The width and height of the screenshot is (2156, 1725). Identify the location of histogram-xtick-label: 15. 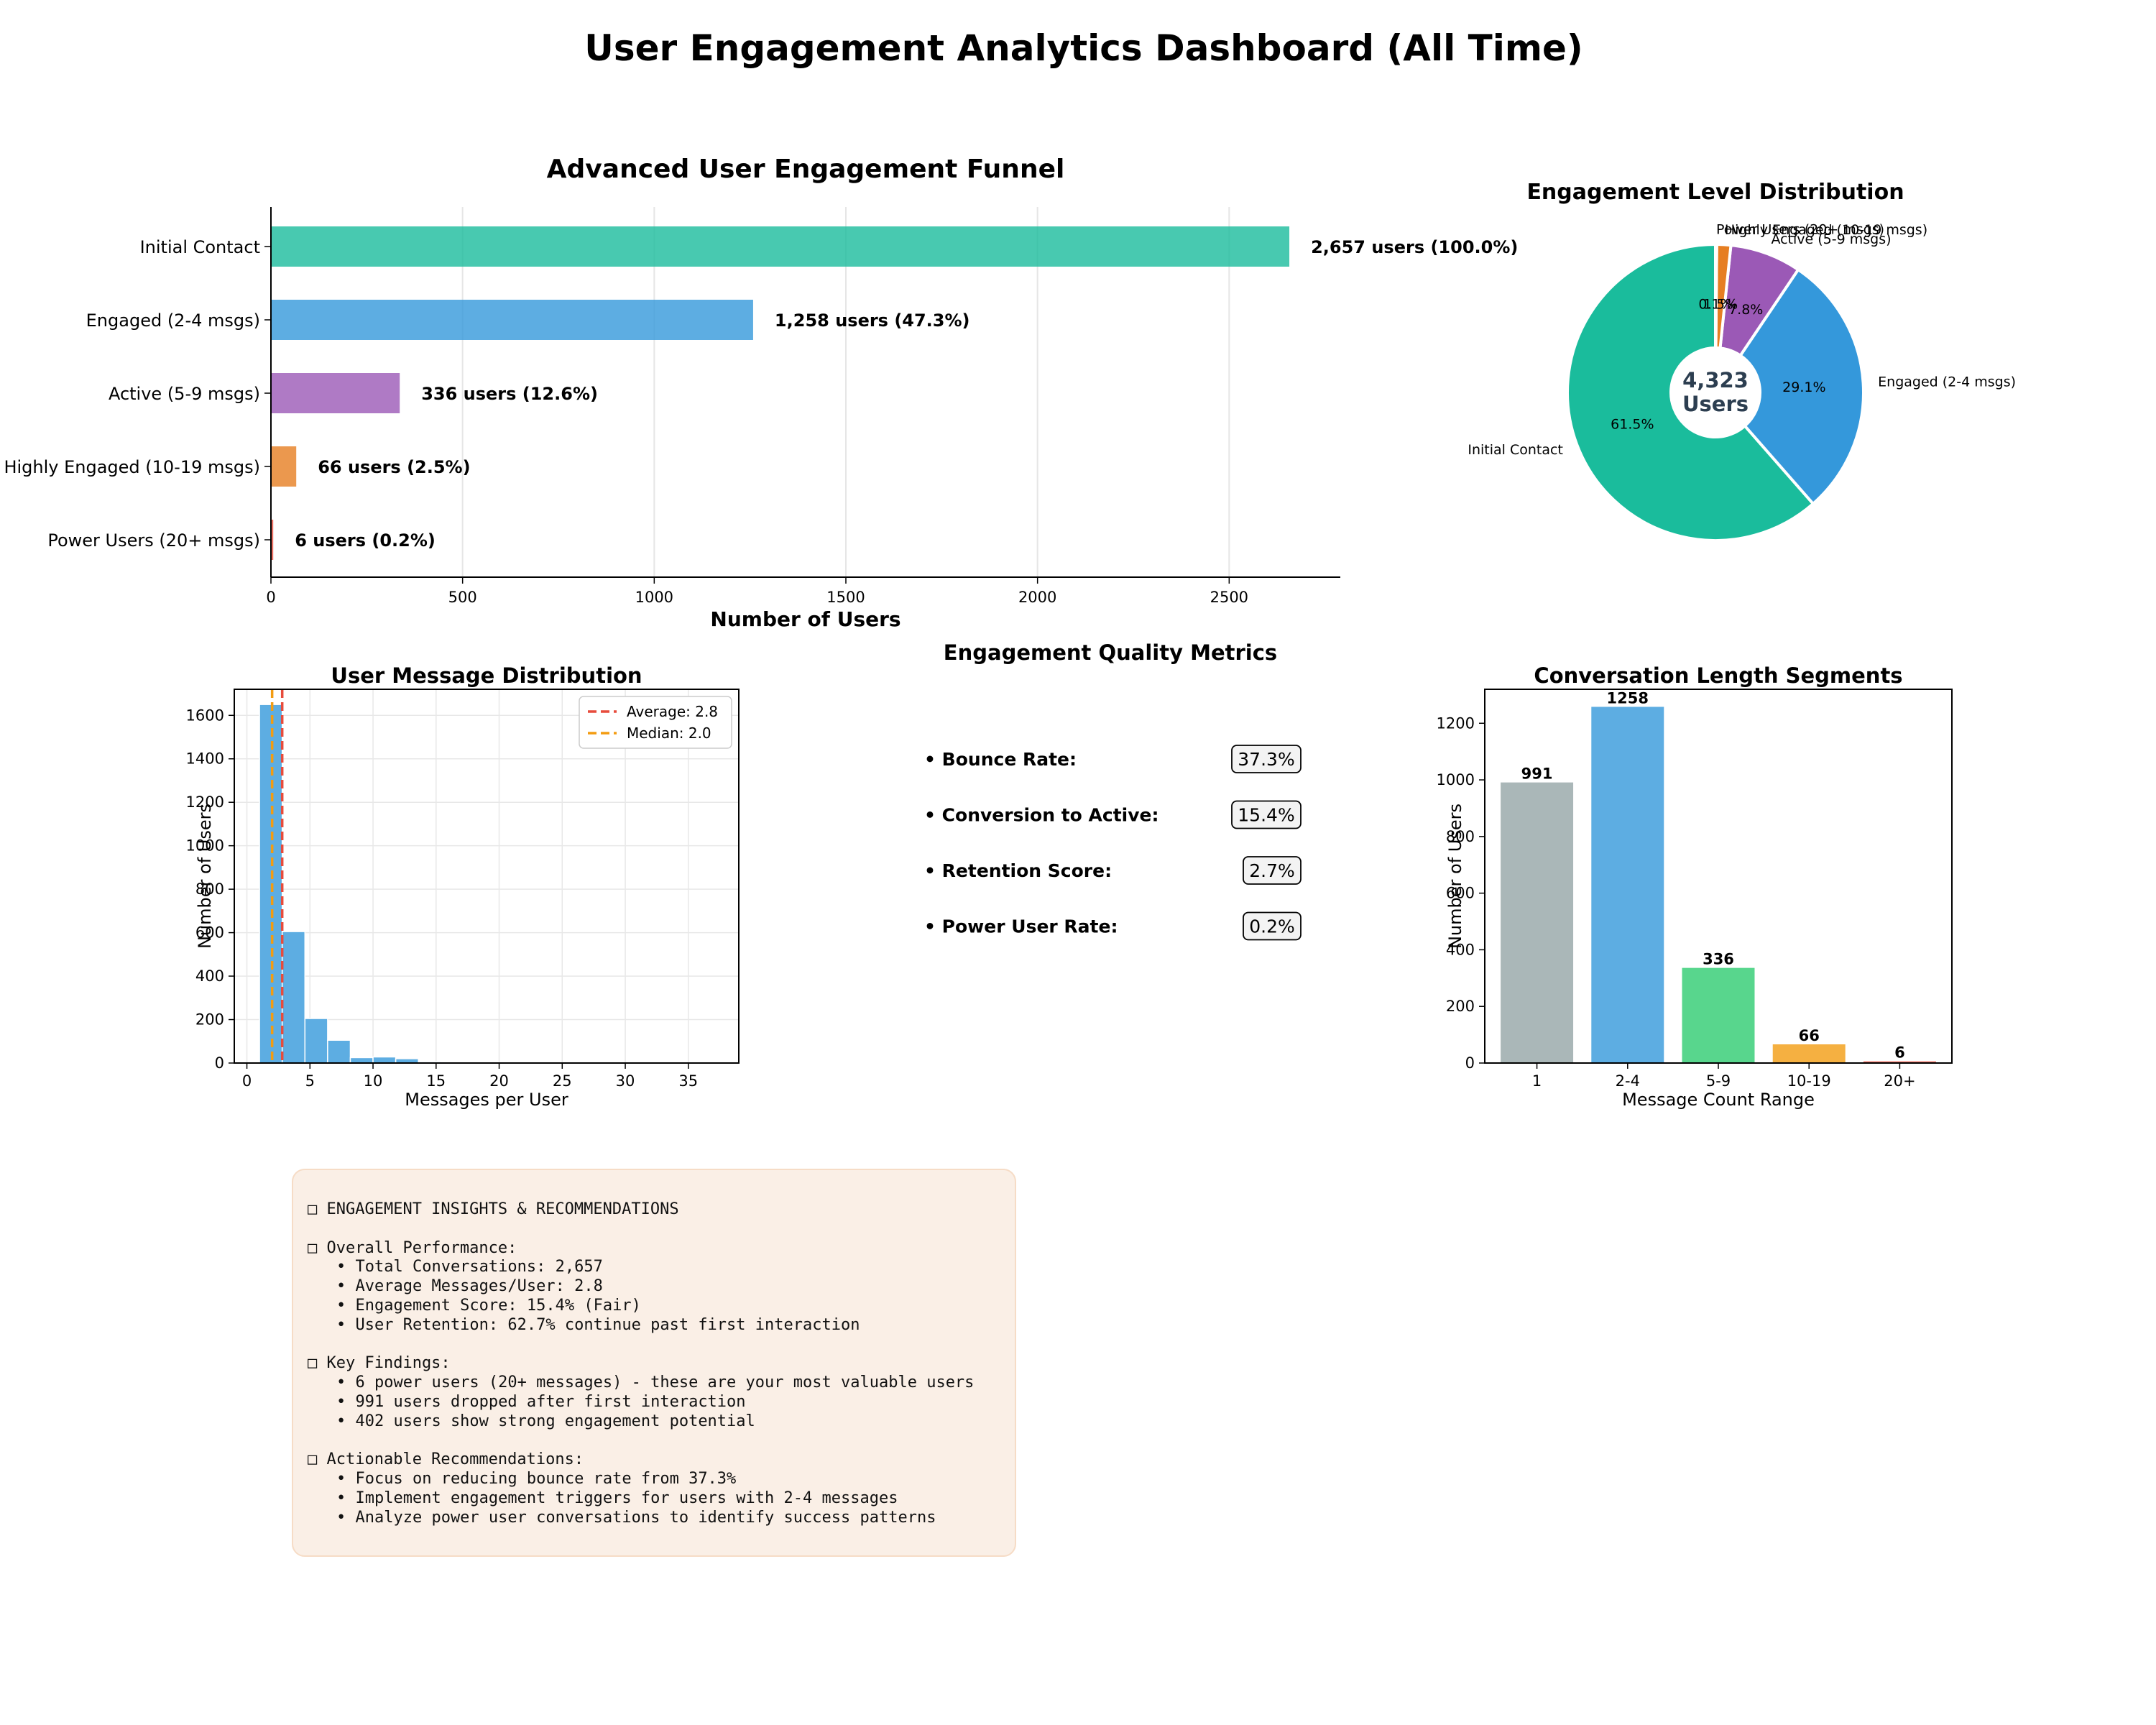
(436, 1081).